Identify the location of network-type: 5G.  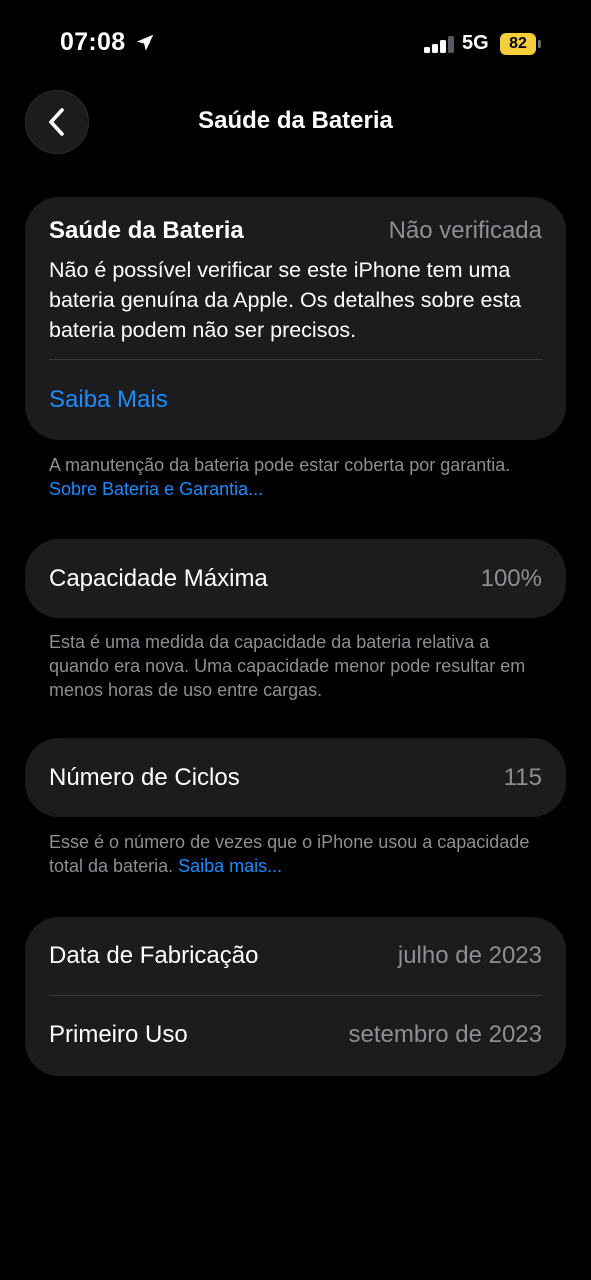
(475, 43).